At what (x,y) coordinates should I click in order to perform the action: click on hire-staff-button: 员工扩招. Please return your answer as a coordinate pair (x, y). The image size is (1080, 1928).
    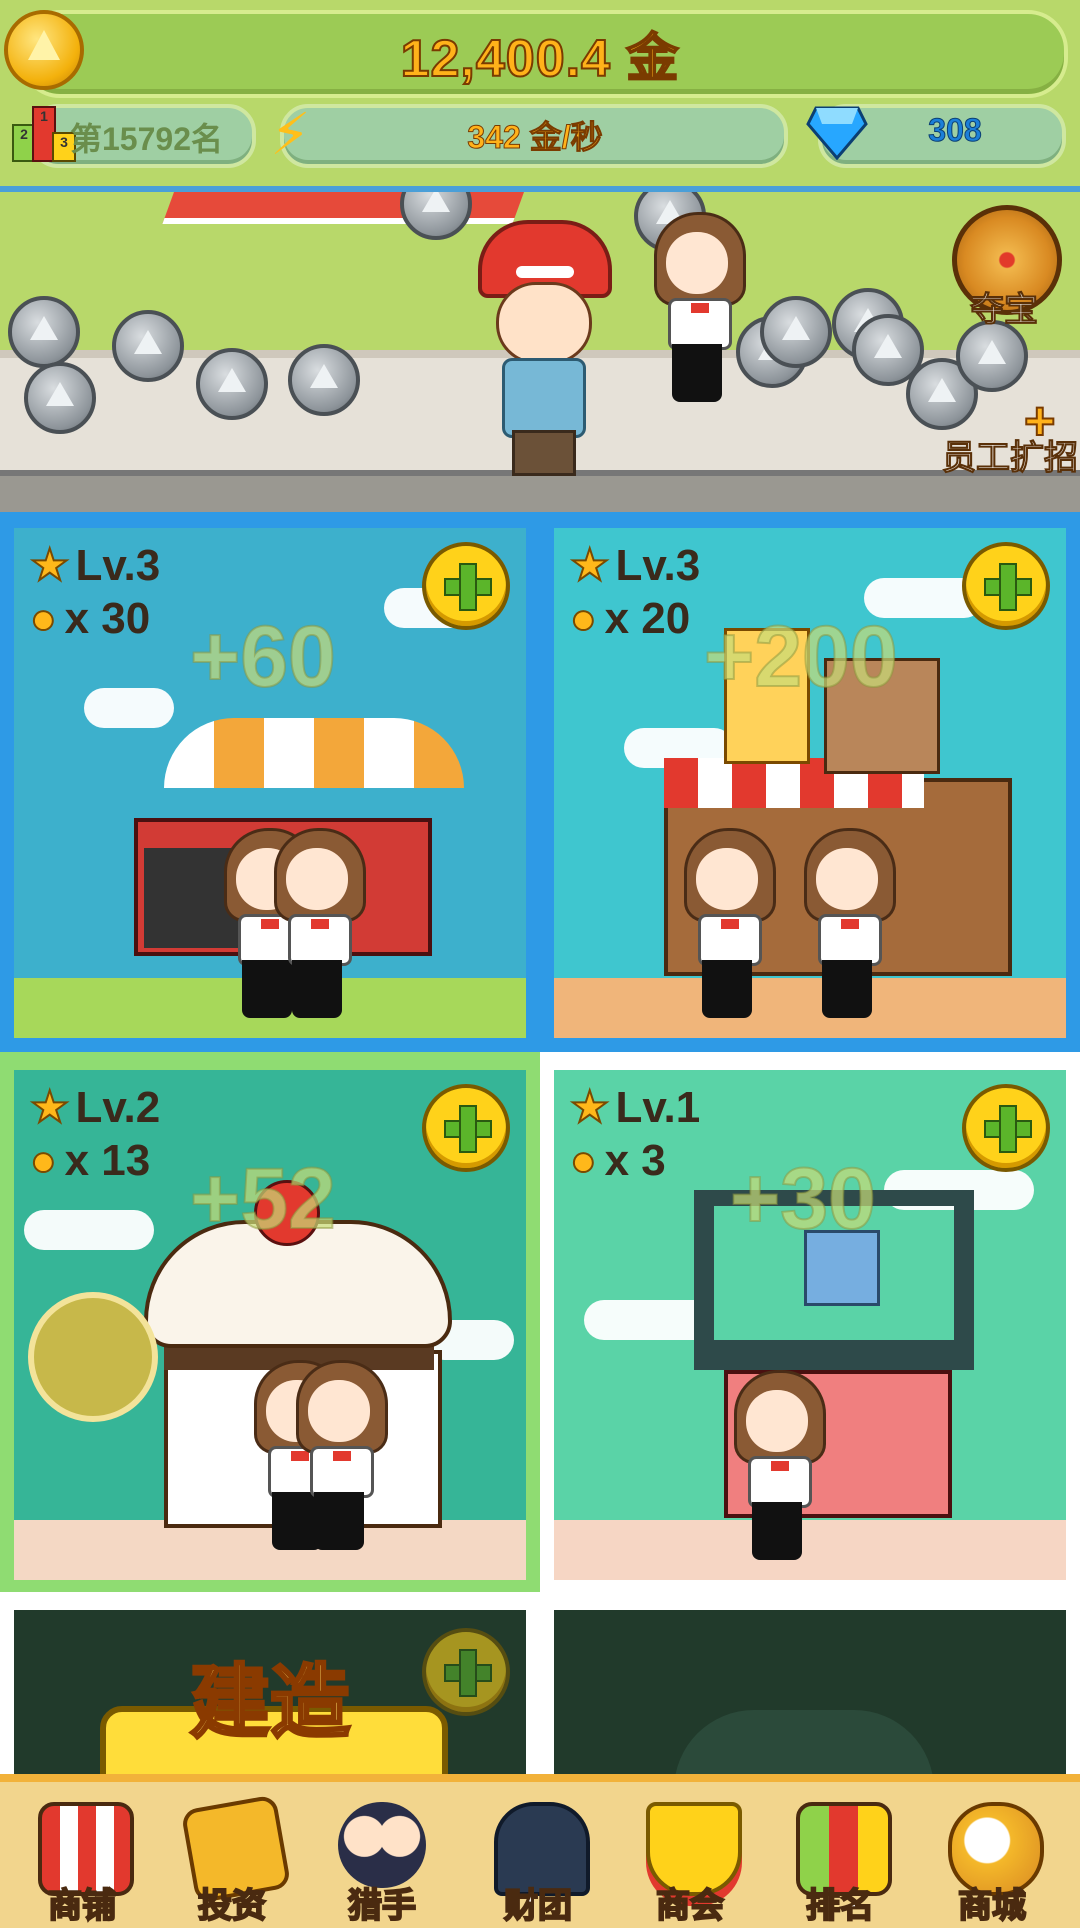
    Looking at the image, I should click on (1010, 454).